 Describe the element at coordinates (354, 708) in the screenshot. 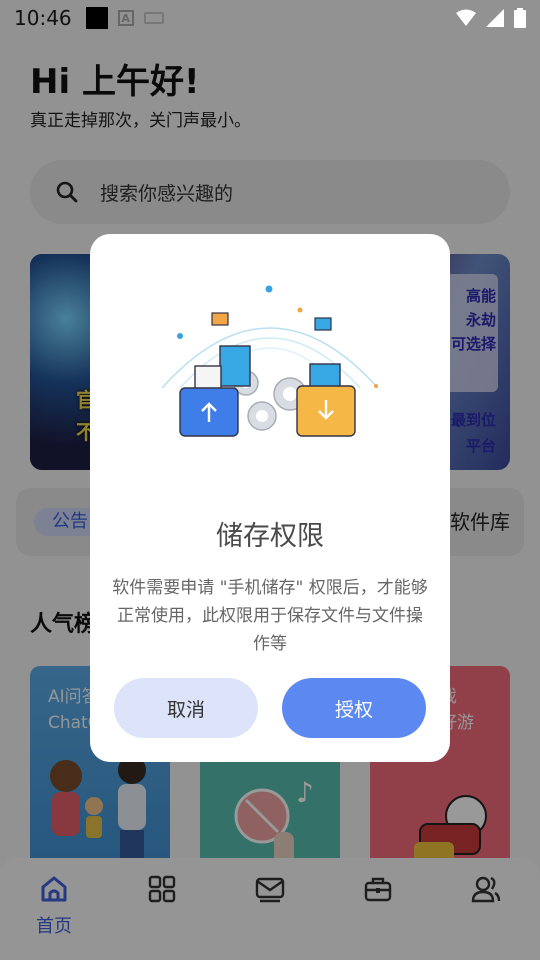

I see `grant-button: 授权` at that location.